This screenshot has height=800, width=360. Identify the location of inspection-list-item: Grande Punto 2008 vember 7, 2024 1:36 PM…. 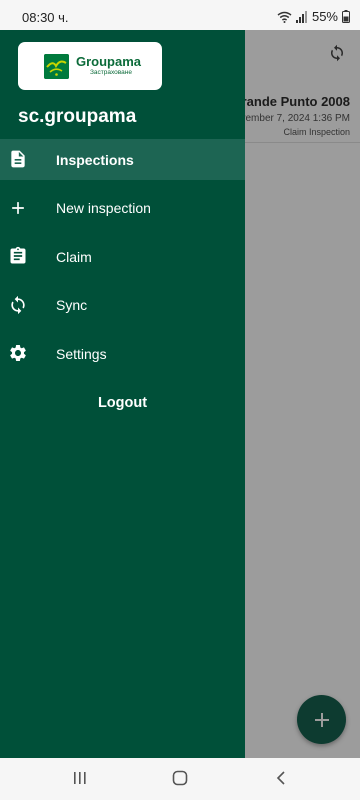
(291, 115).